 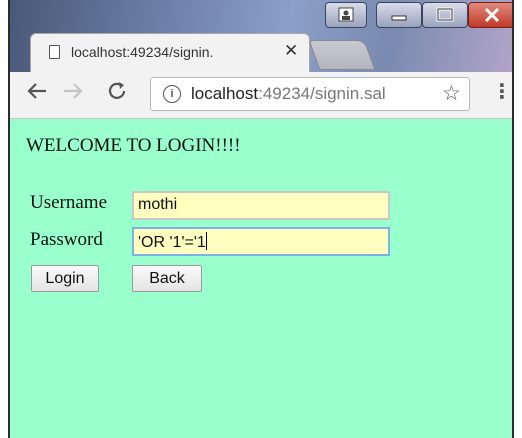 I want to click on menu-vertical-dots-icon: ⋮, so click(x=502, y=91).